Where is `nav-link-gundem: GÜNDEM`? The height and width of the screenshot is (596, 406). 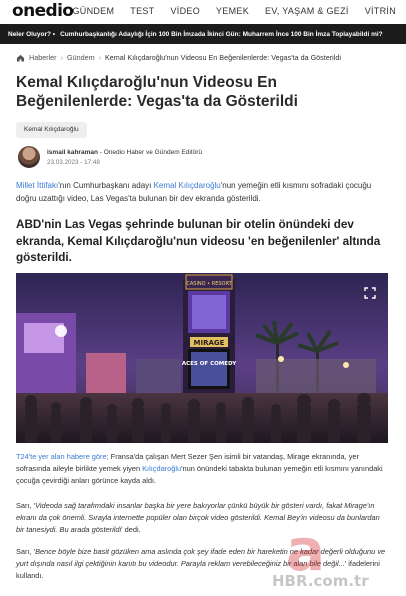 nav-link-gundem: GÜNDEM is located at coordinates (93, 11).